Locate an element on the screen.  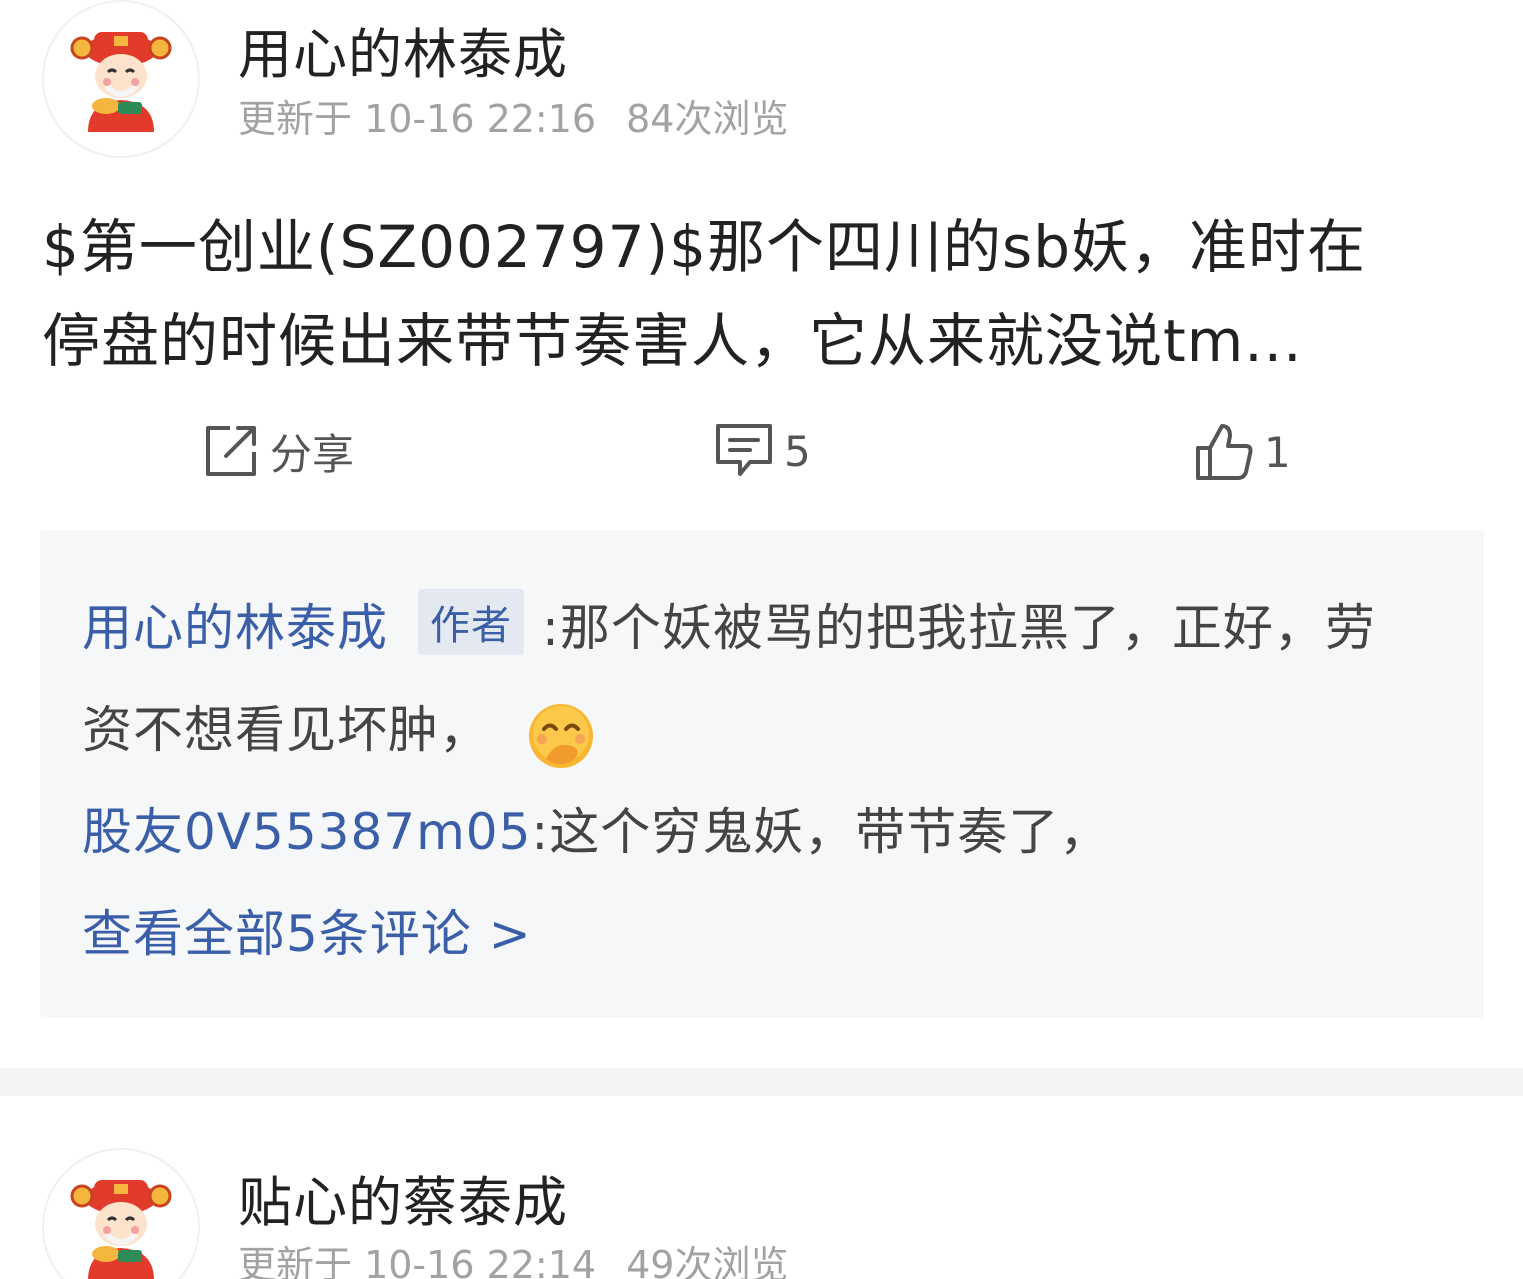
update-time: 更新于 10-16 22:16 is located at coordinates (417, 119).